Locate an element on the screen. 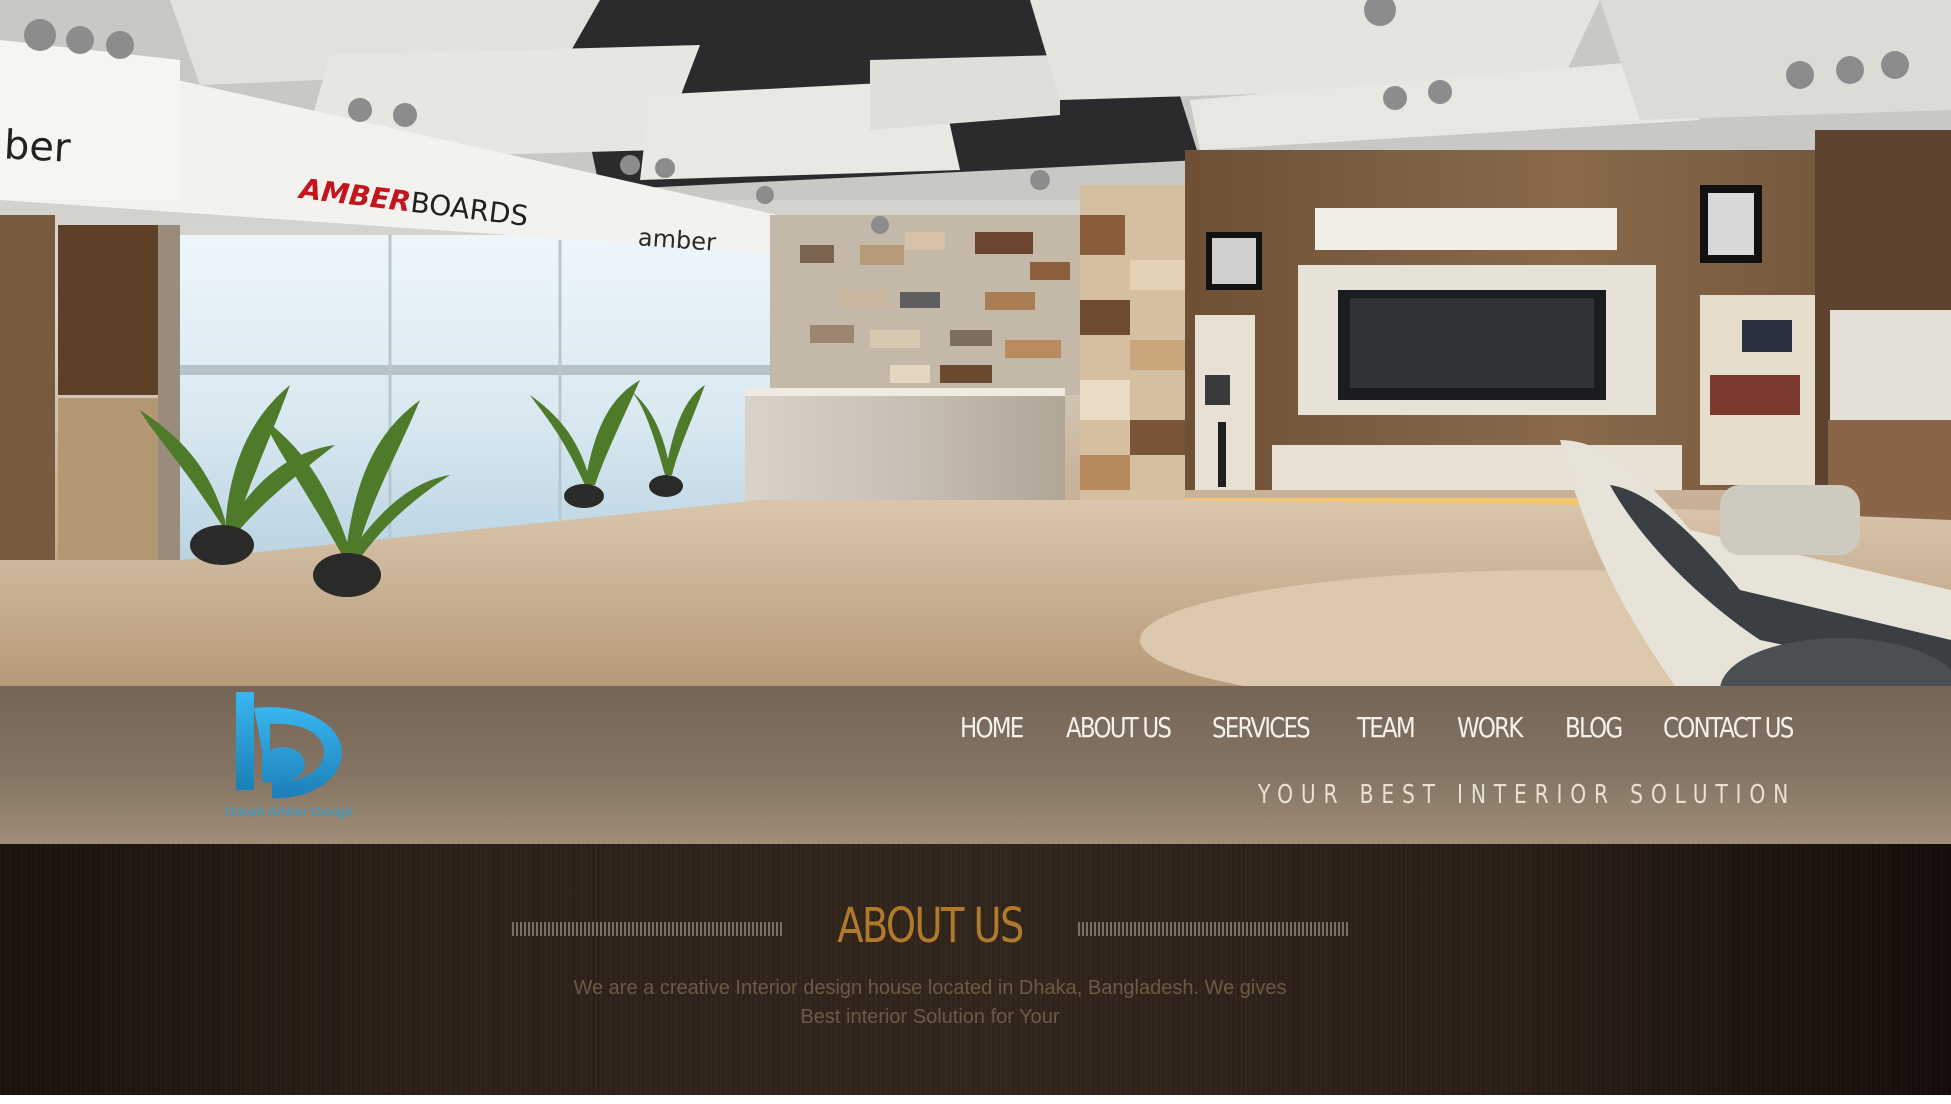 Image resolution: width=1951 pixels, height=1104 pixels. sign-left-text: ber is located at coordinates (37, 147).